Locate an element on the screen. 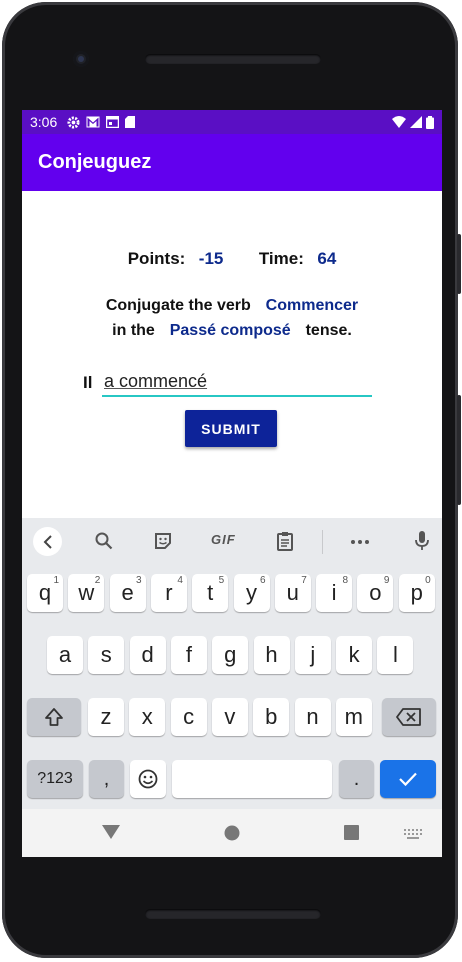 Image resolution: width=462 pixels, height=962 pixels. score-row: Points: -15 Time: 64 is located at coordinates (232, 259).